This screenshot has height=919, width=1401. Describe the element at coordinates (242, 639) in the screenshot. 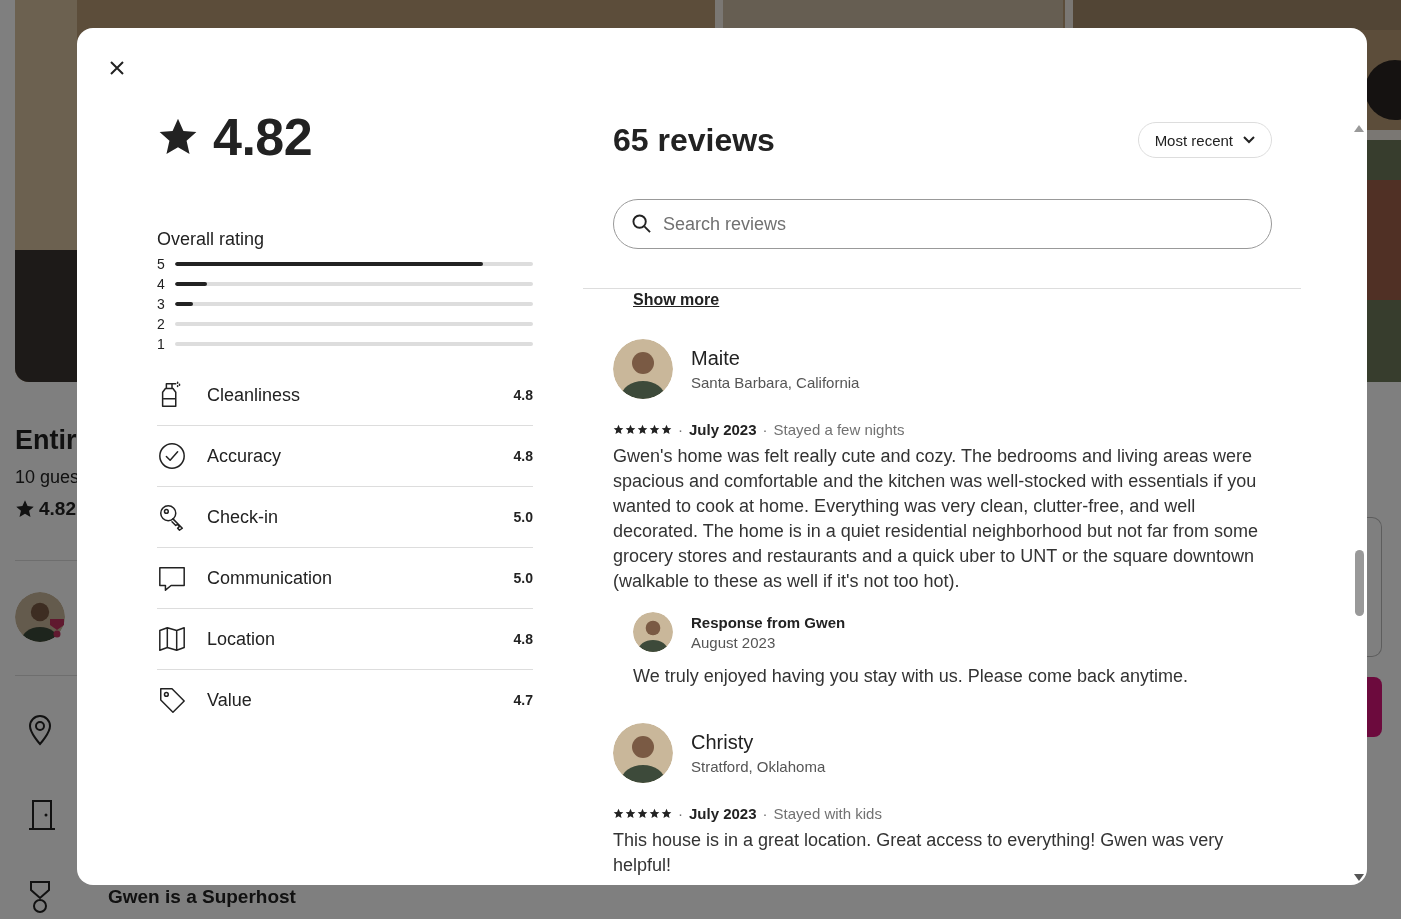

I see `category-name: Location` at that location.